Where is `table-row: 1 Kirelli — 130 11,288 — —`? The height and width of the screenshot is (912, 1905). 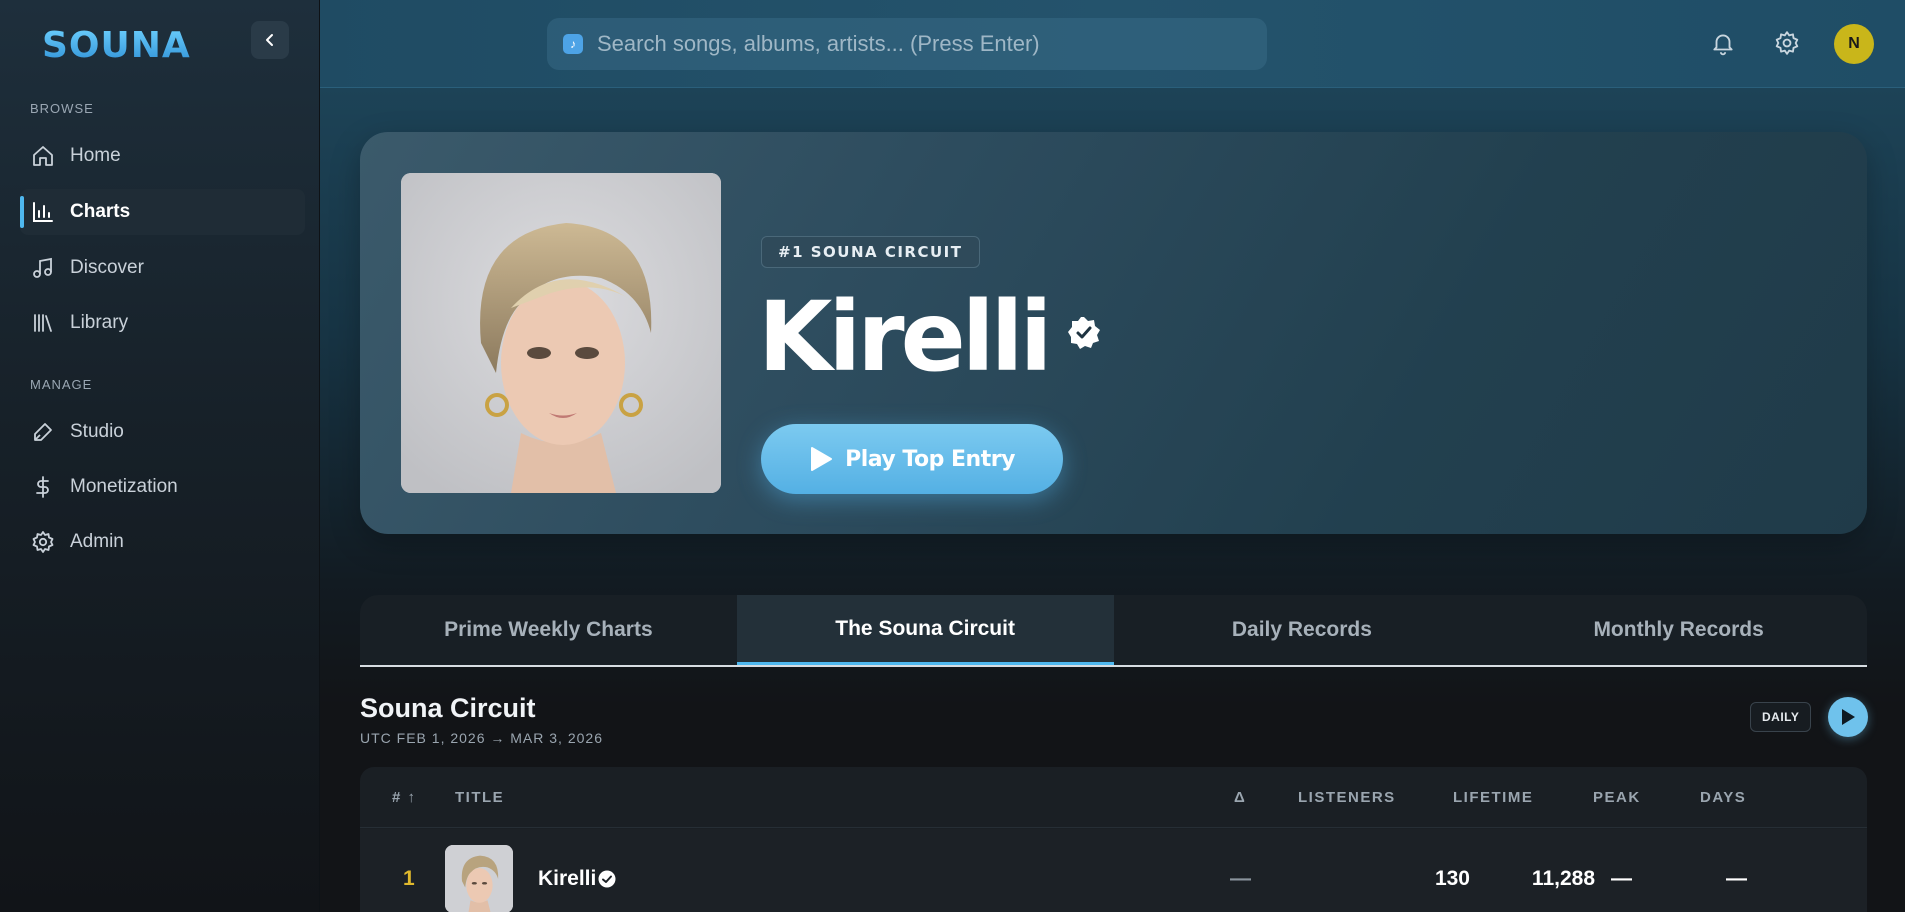
table-row: 1 Kirelli — 130 11,288 — — is located at coordinates (1113, 870).